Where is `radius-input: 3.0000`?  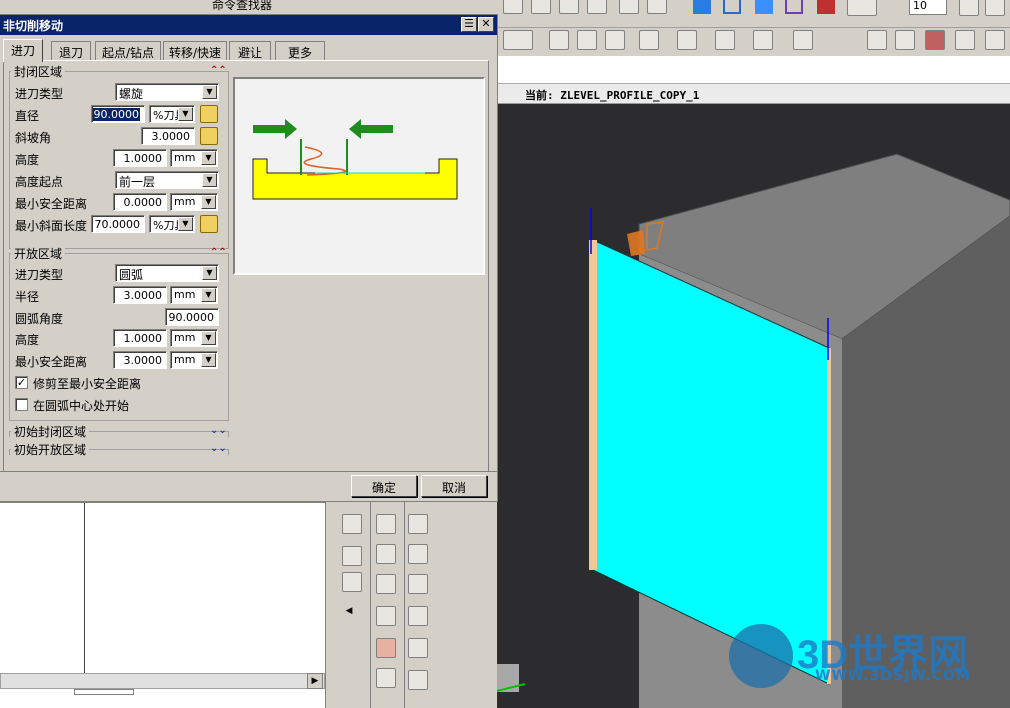 radius-input: 3.0000 is located at coordinates (140, 295).